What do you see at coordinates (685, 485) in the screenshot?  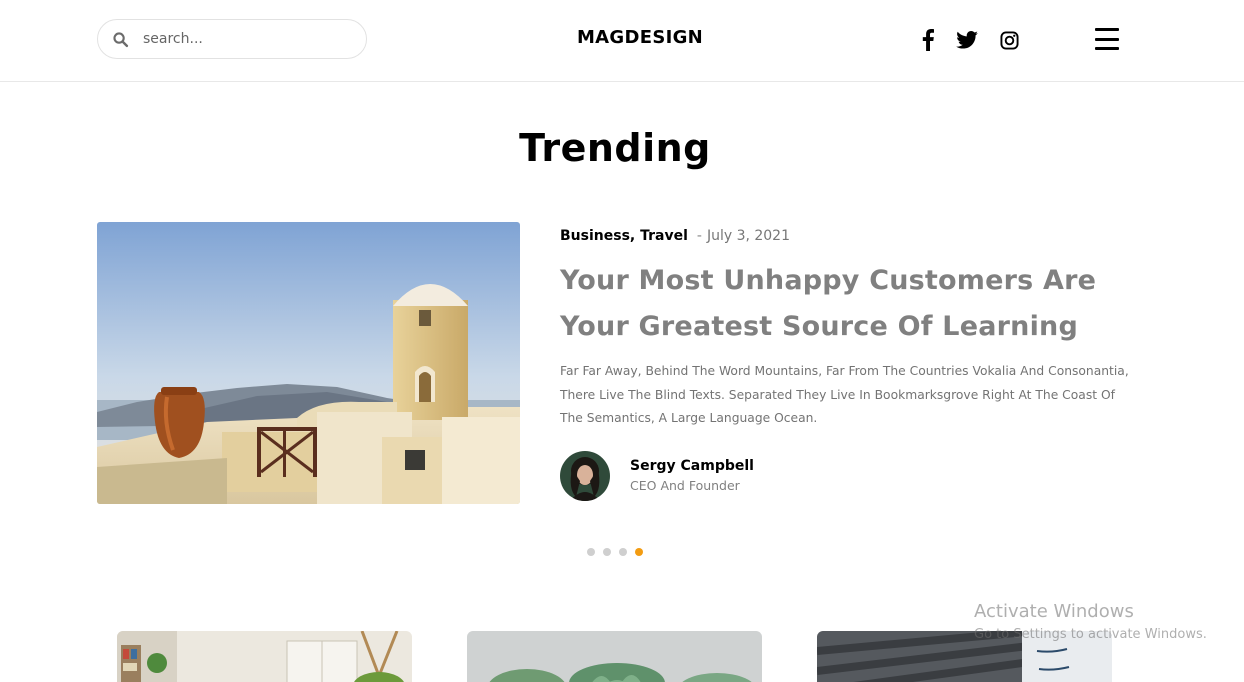 I see `author-role: CEO And Founder` at bounding box center [685, 485].